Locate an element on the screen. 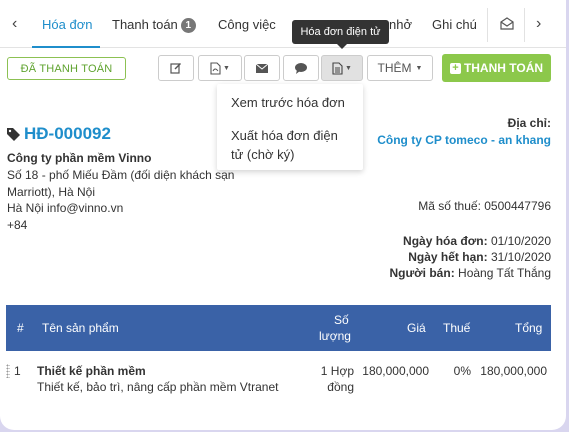 Image resolution: width=569 pixels, height=432 pixels. plus-square-icon: + is located at coordinates (455, 68).